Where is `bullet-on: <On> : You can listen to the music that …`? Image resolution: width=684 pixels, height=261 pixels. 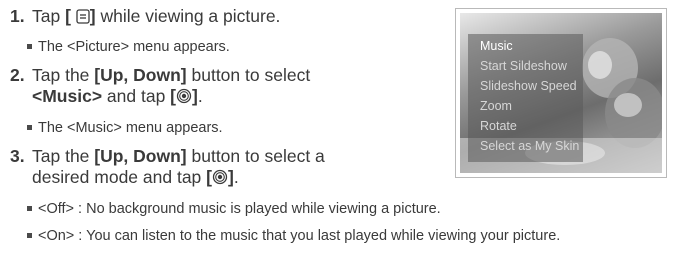
bullet-on: <On> : You can listen to the music that … is located at coordinates (293, 236).